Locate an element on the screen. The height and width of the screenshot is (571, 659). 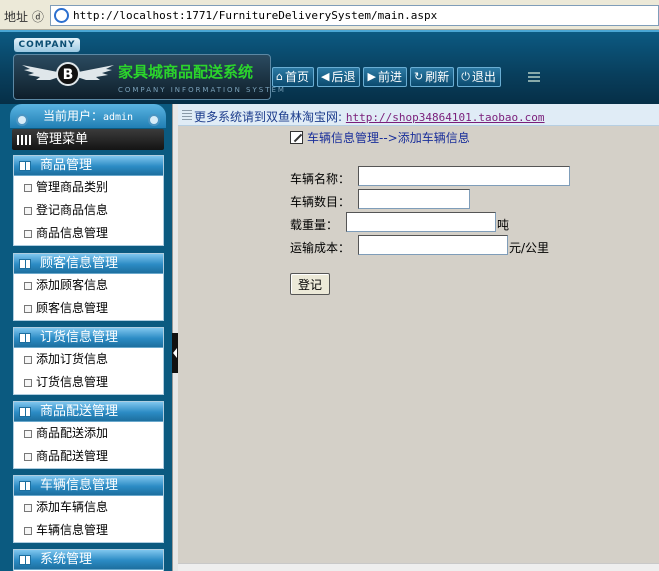
horizontal-scrollbar is located at coordinates (418, 567).